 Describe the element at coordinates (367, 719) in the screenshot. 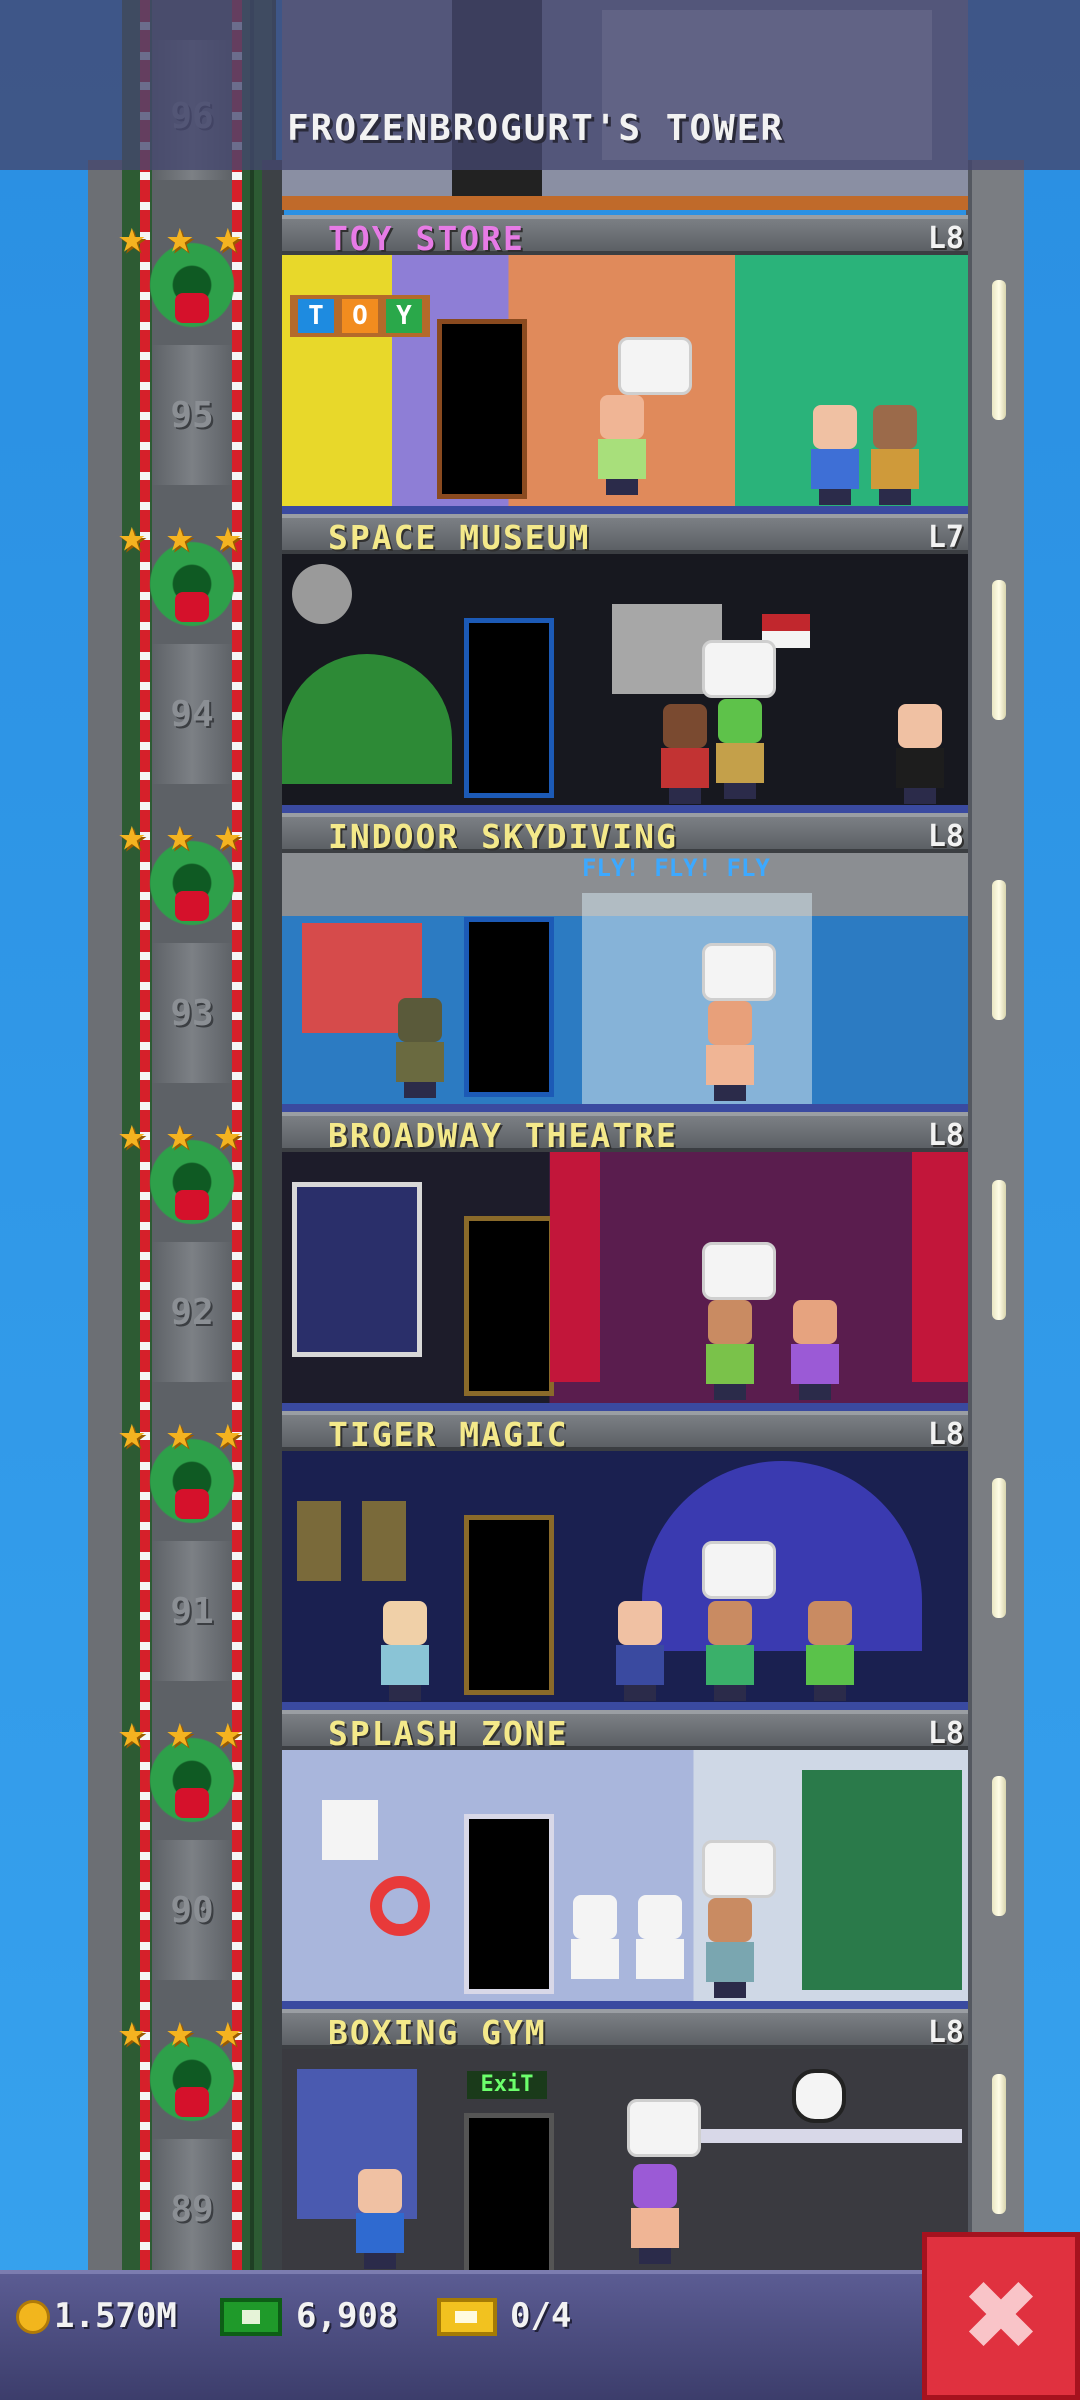

I see `planet-exhibit` at that location.